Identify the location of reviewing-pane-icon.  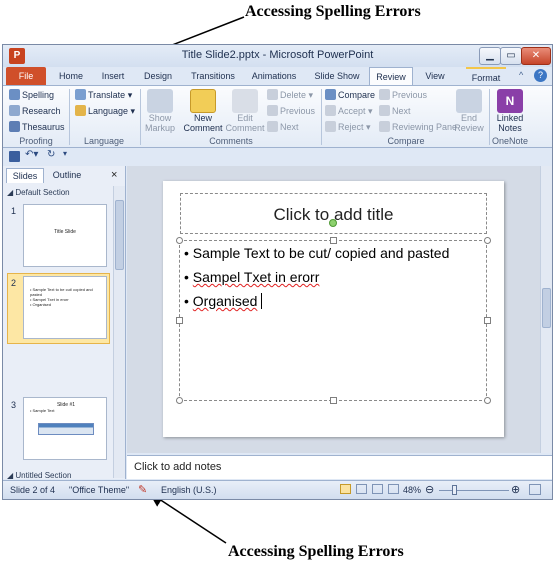
(384, 126).